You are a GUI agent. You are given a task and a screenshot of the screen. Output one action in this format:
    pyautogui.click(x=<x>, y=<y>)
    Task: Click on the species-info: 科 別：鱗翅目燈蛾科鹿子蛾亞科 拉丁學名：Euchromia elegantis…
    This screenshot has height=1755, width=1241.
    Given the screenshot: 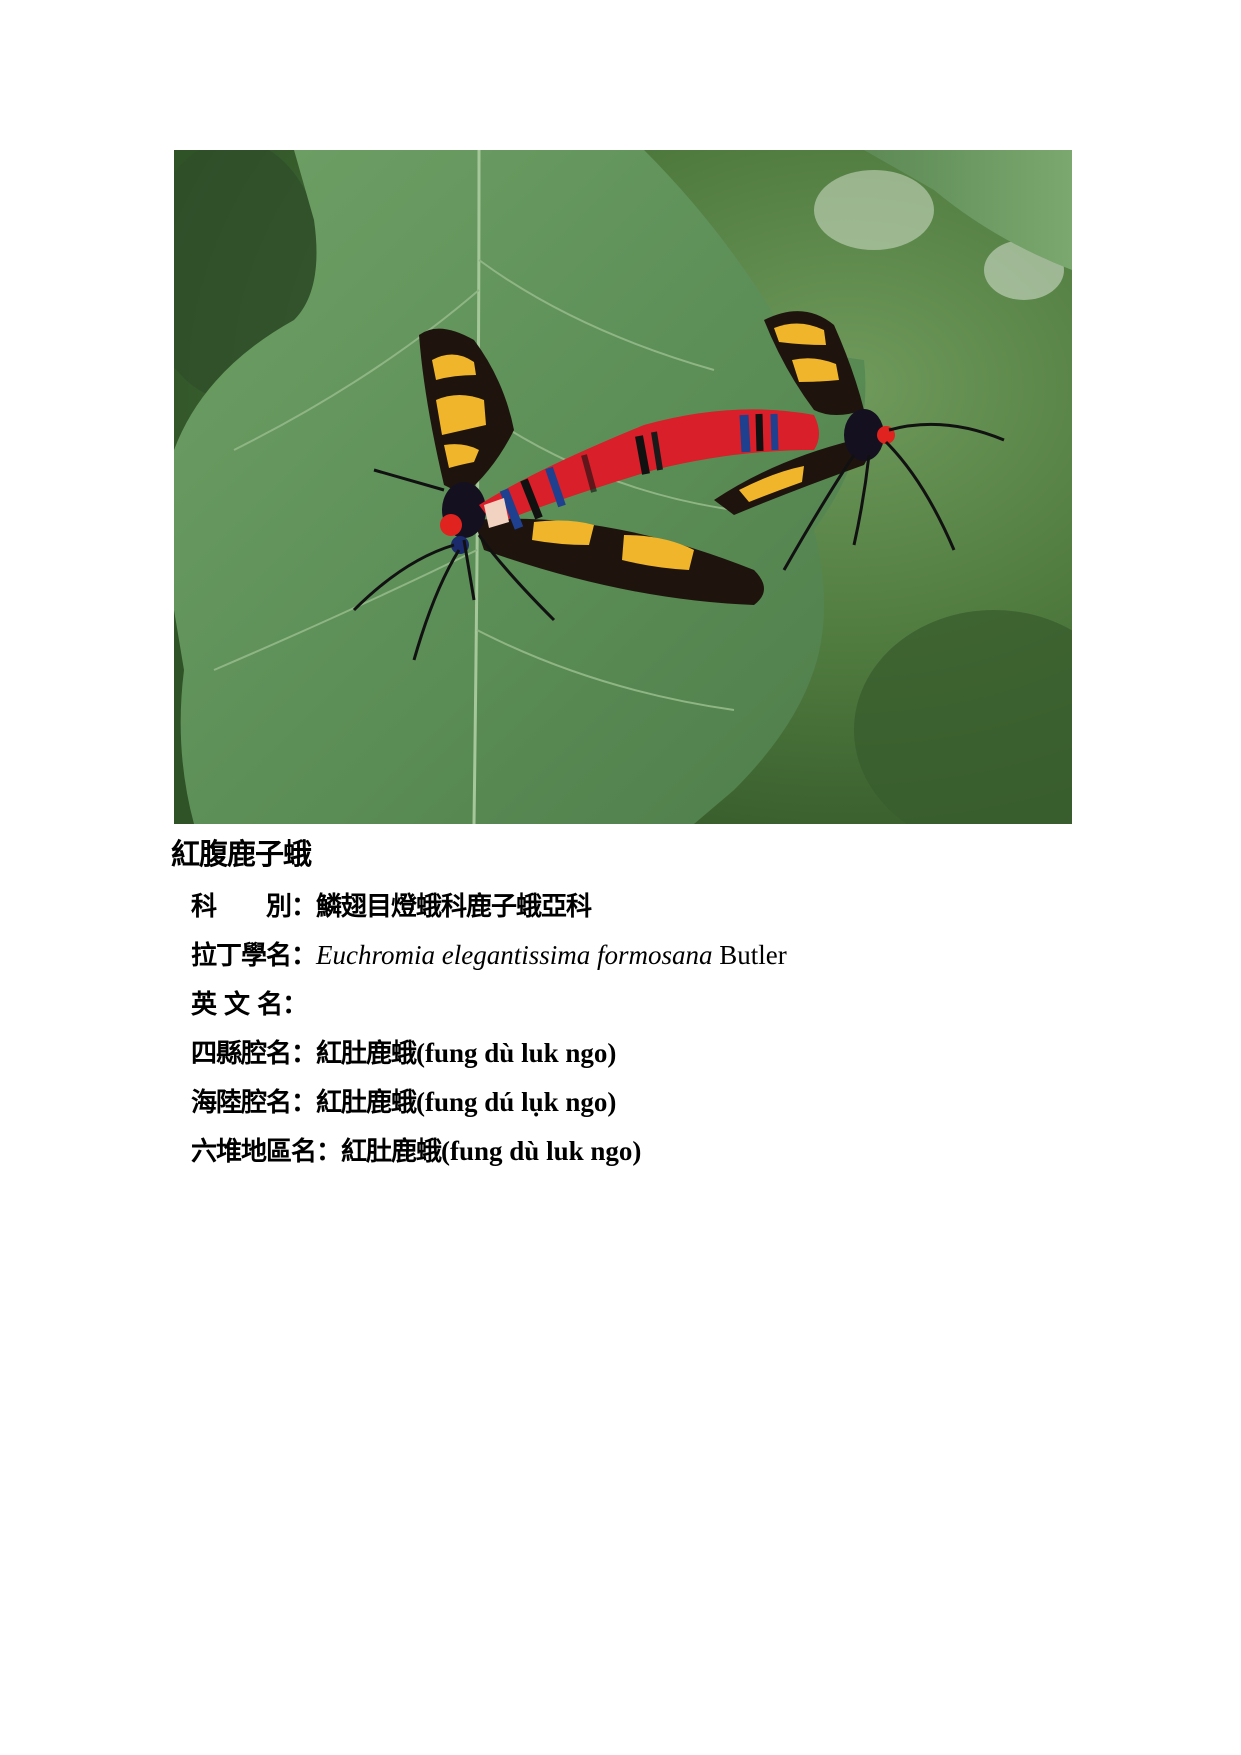 What is the action you would take?
    pyautogui.click(x=489, y=1029)
    